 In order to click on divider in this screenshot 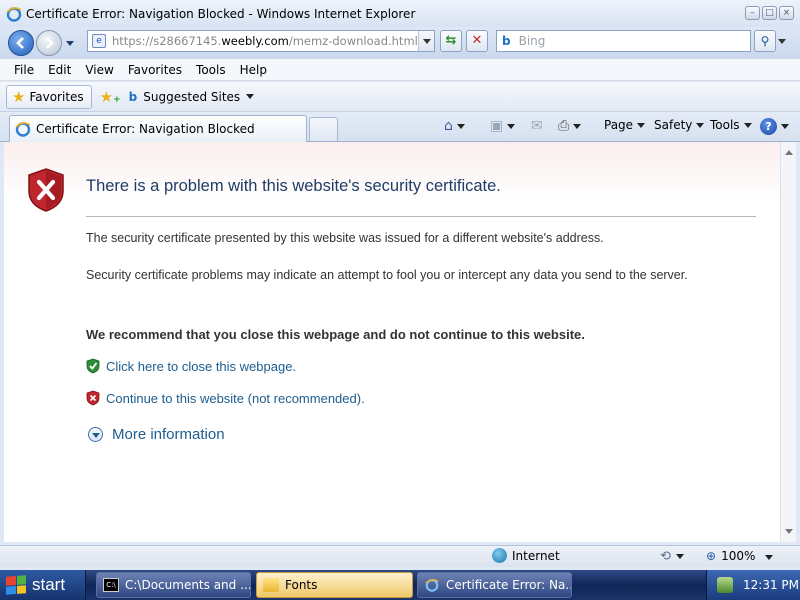, I will do `click(421, 216)`.